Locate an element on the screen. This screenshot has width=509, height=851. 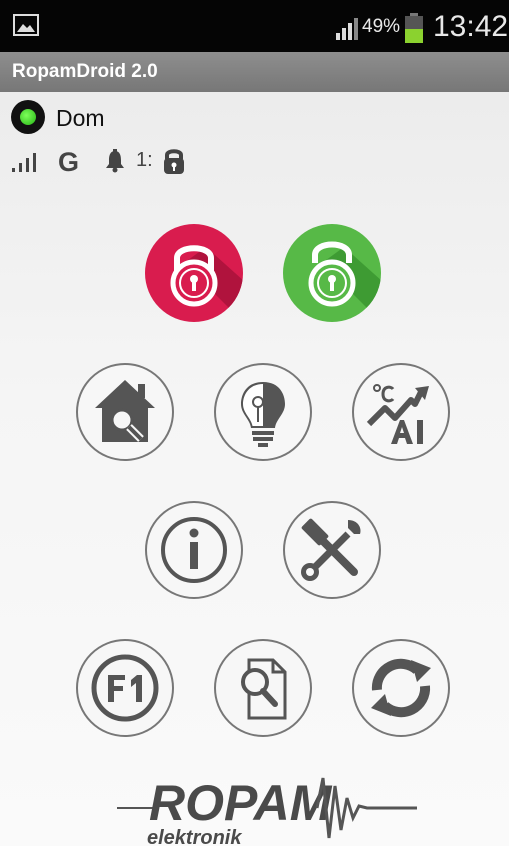
settings-button is located at coordinates (332, 550).